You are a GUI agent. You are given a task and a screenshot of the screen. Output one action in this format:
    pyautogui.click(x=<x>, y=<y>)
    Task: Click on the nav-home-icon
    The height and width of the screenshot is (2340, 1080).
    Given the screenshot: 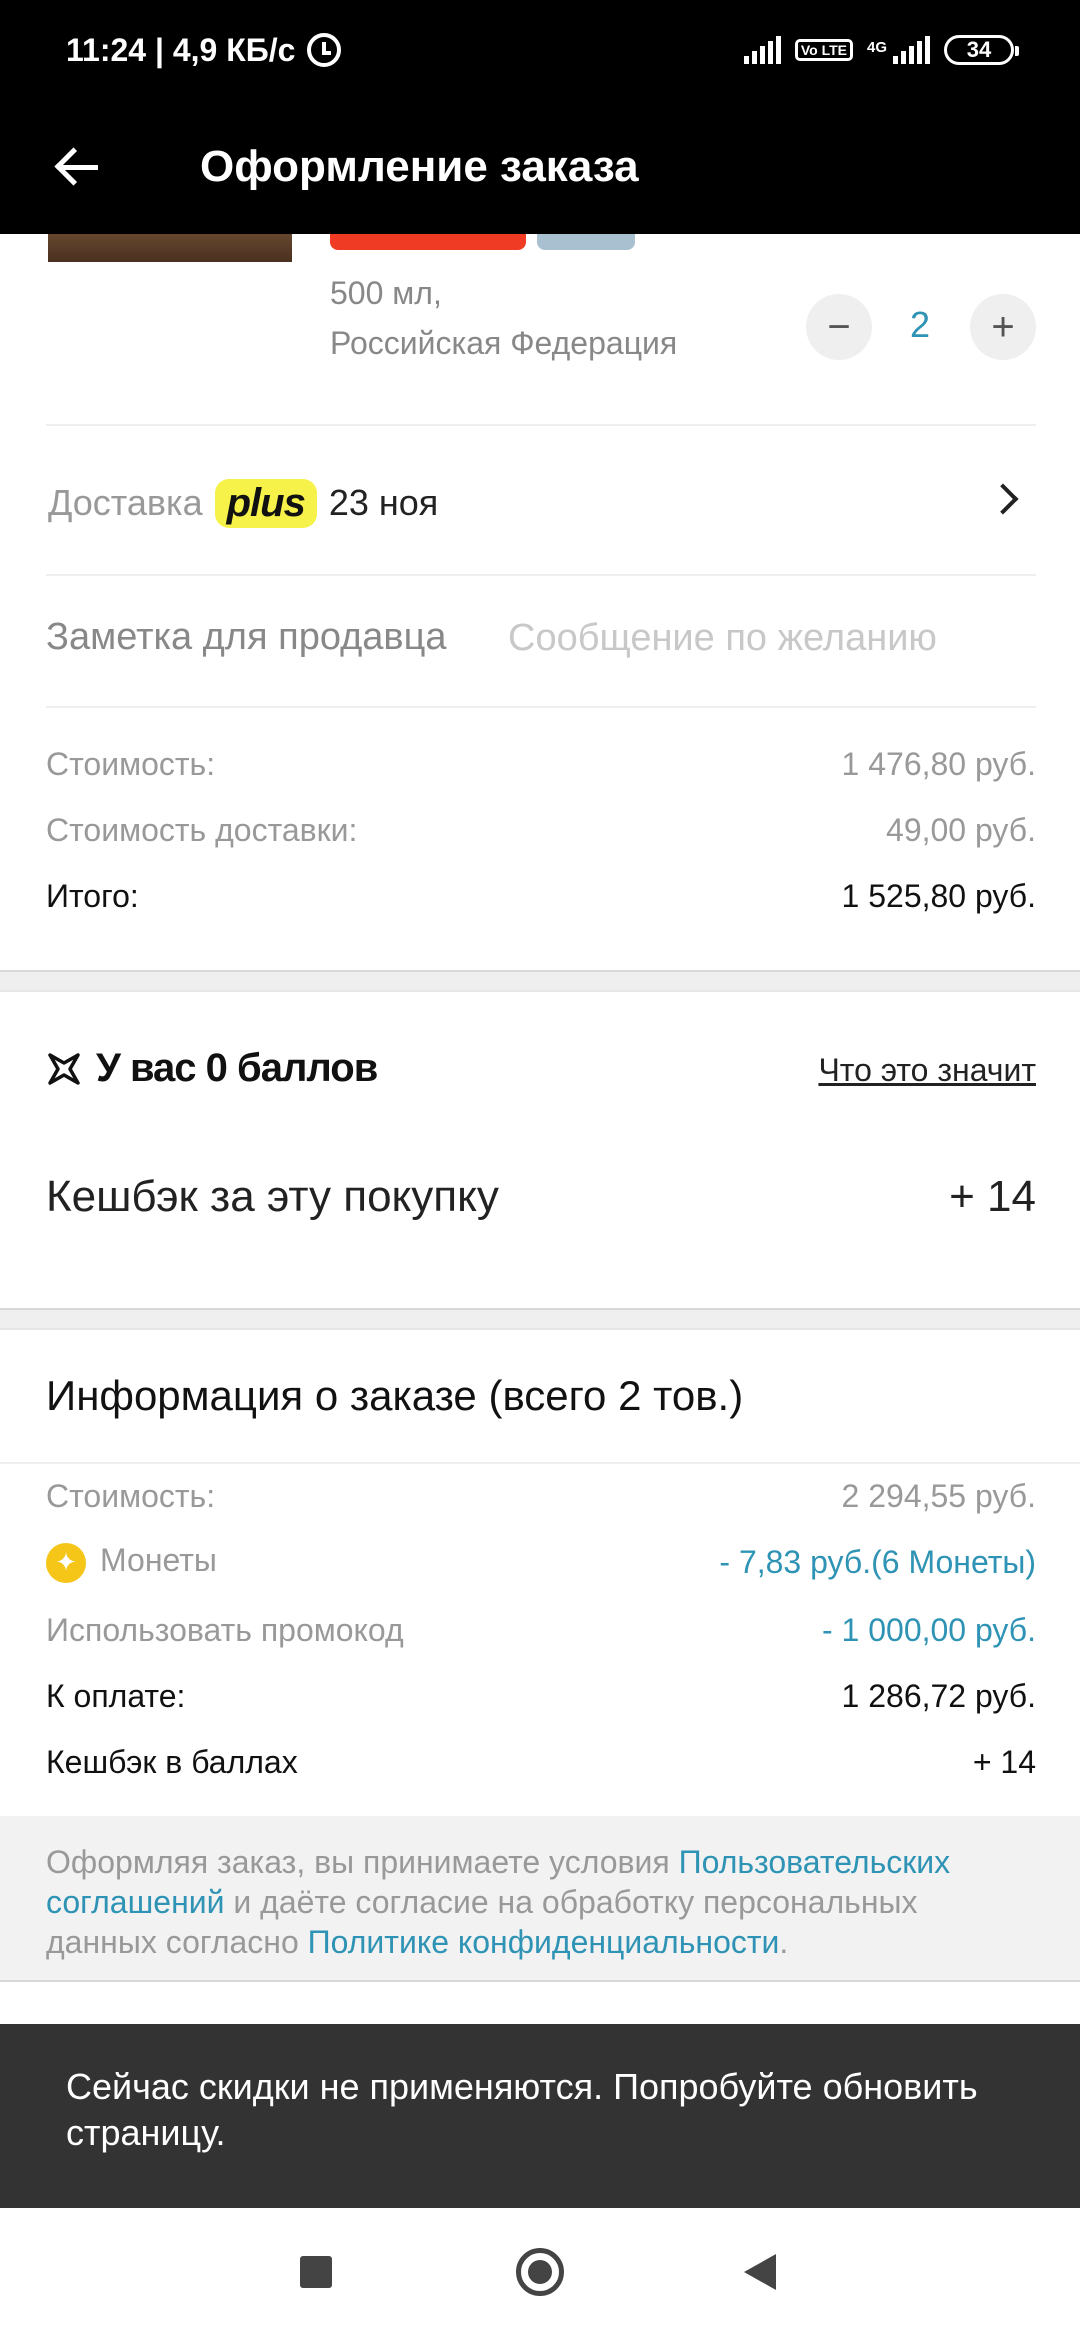 What is the action you would take?
    pyautogui.click(x=540, y=2272)
    